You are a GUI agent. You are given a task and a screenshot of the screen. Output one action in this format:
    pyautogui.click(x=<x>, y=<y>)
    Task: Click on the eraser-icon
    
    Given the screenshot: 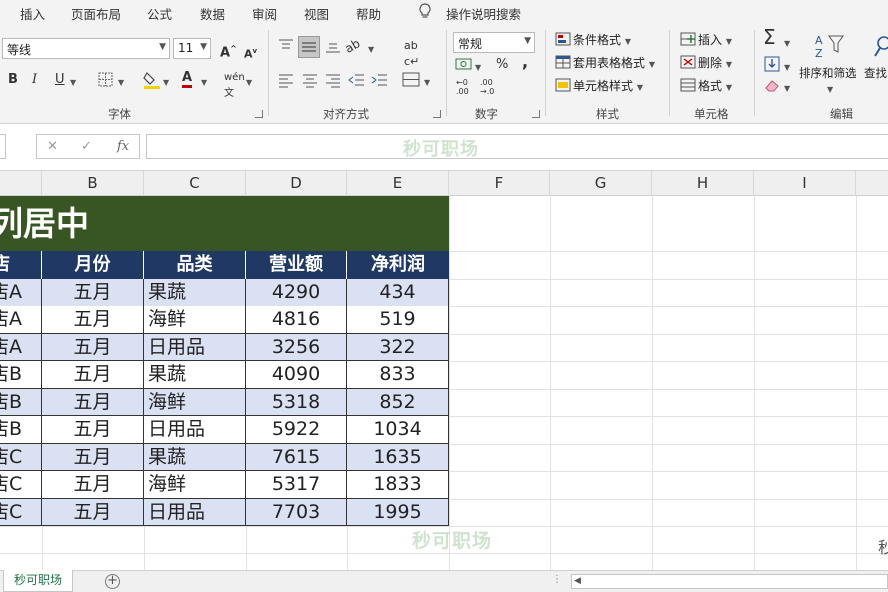 What is the action you would take?
    pyautogui.click(x=772, y=85)
    